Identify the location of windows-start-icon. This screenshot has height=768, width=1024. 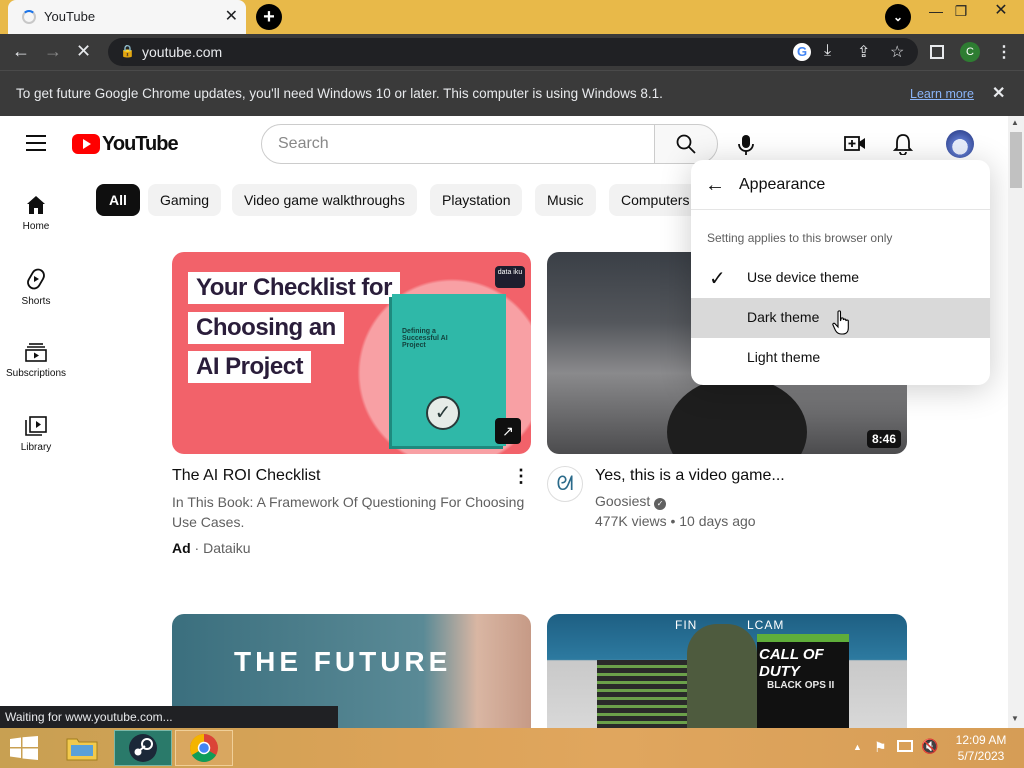
(24, 748).